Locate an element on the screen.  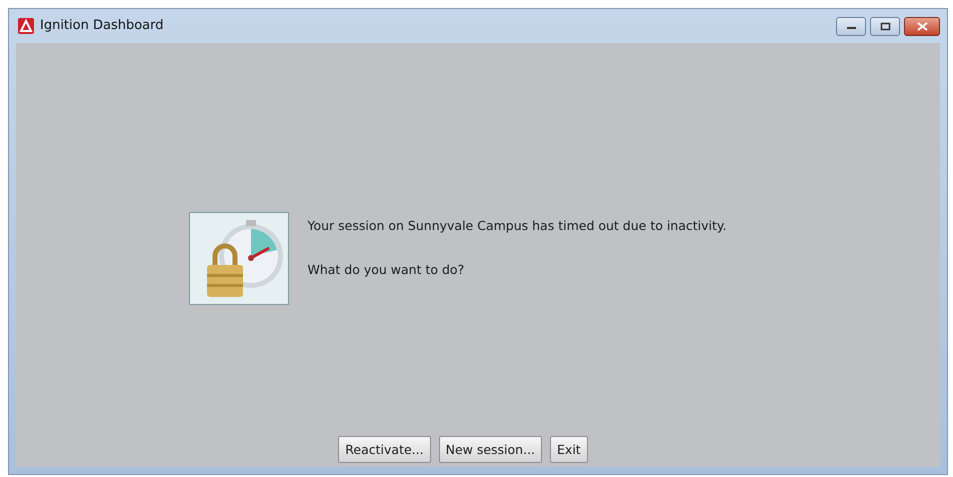
maximize-button is located at coordinates (885, 26).